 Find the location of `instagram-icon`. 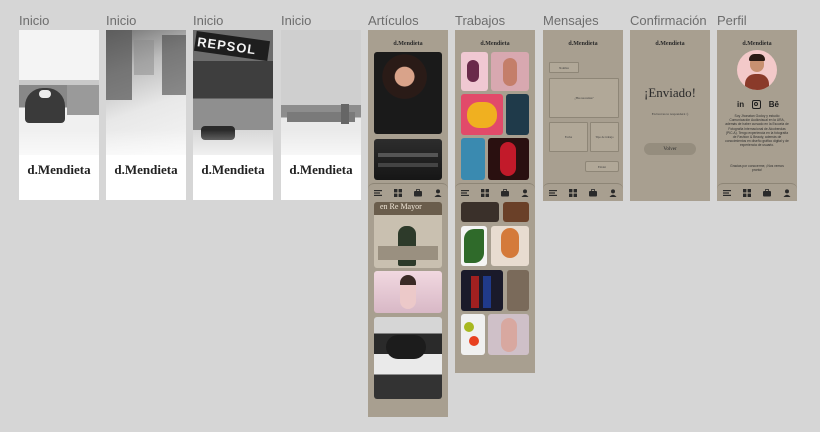

instagram-icon is located at coordinates (756, 104).